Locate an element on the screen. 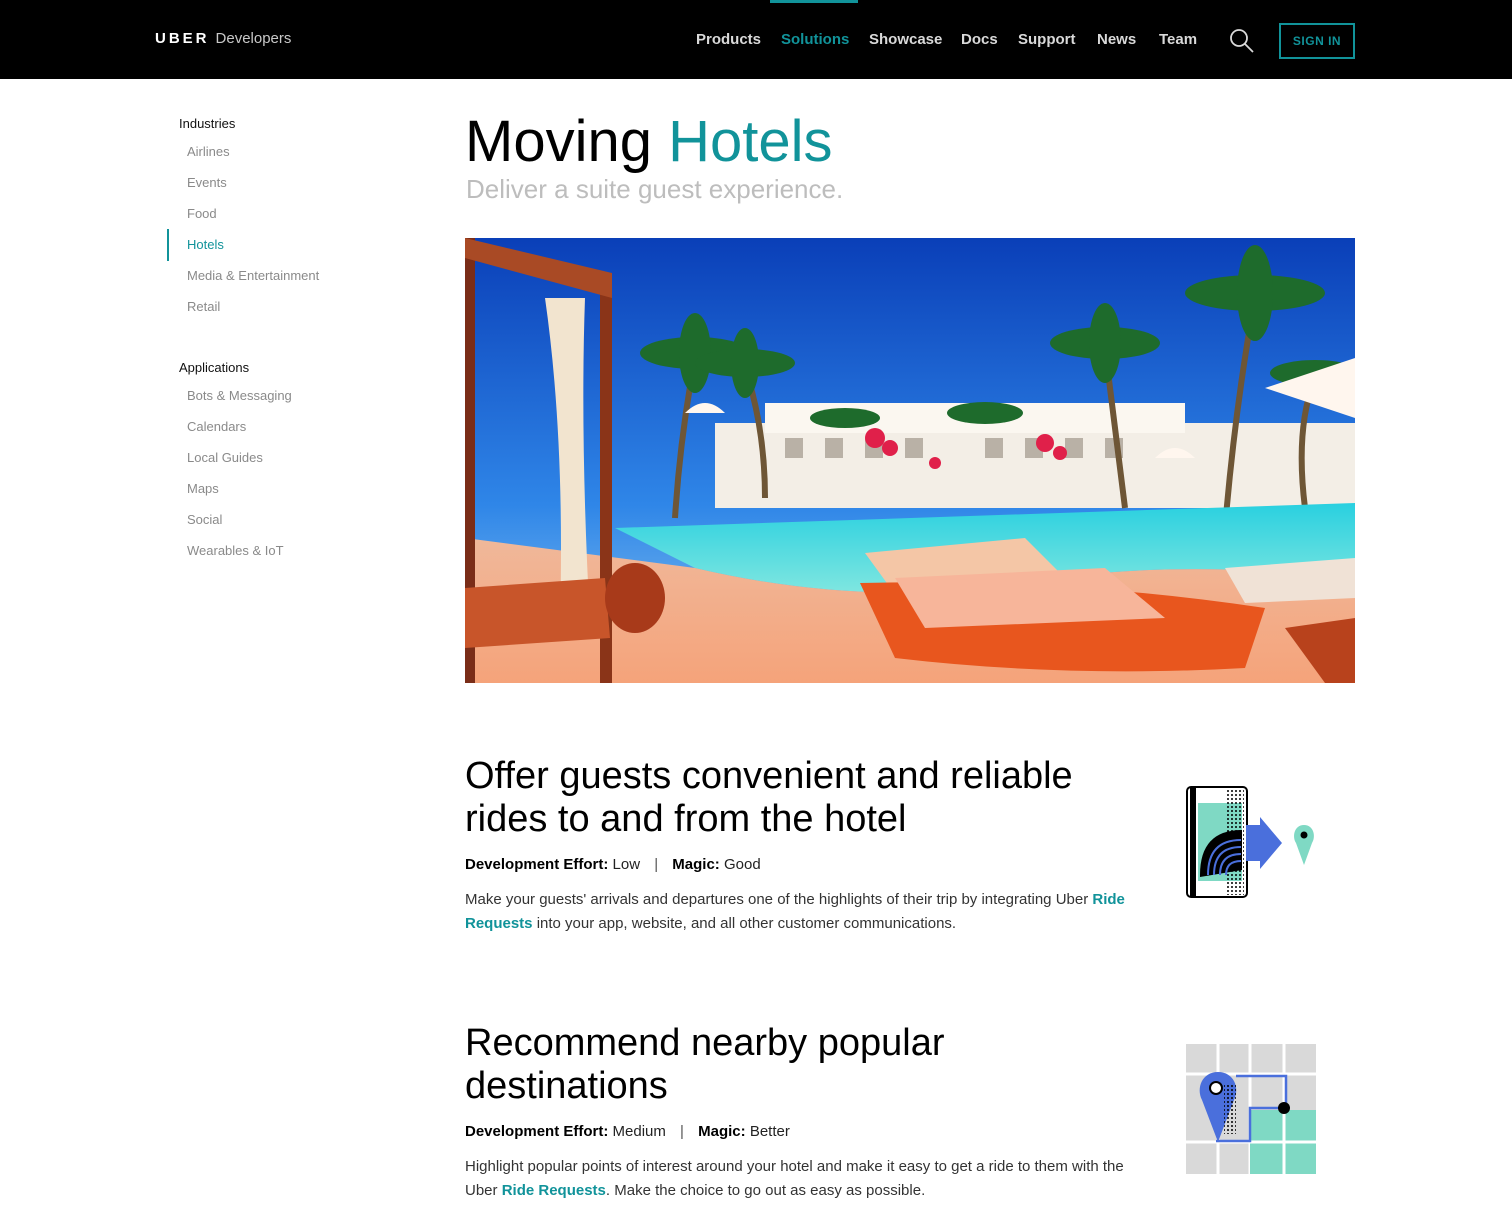 This screenshot has height=1228, width=1512. search-icon is located at coordinates (1242, 41).